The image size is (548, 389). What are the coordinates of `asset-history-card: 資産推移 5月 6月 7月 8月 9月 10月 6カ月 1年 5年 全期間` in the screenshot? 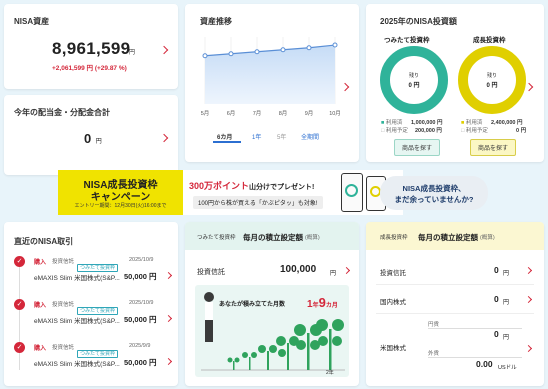 It's located at (272, 83).